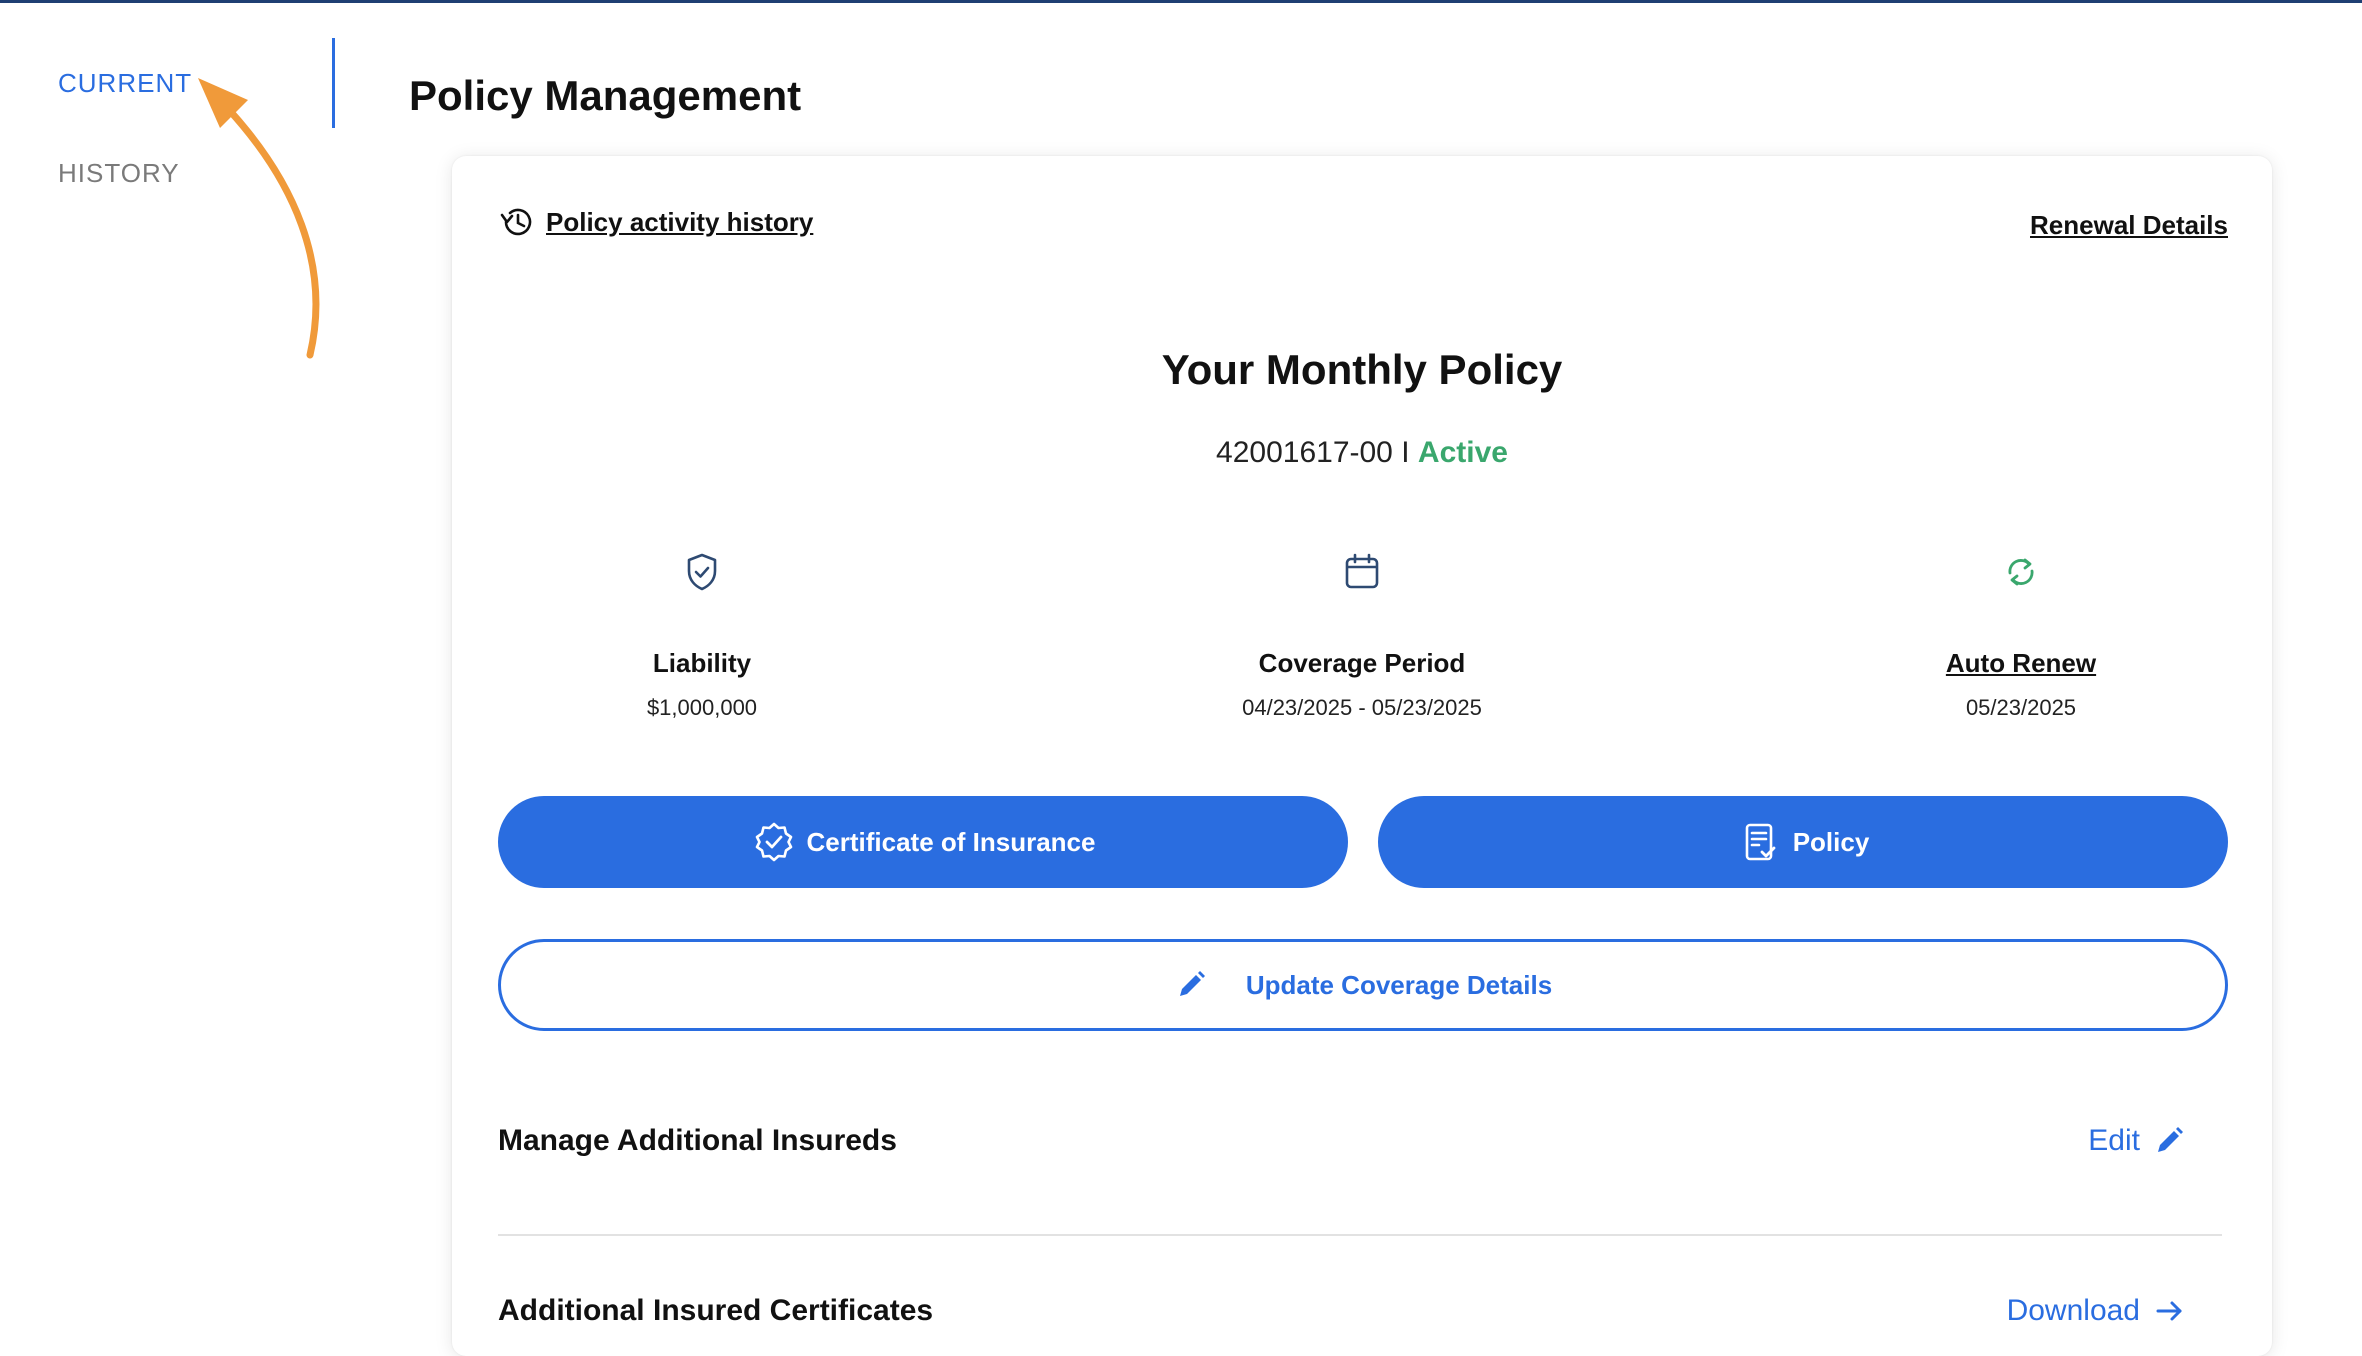  Describe the element at coordinates (1362, 663) in the screenshot. I see `coverage-period-label: Coverage Period` at that location.